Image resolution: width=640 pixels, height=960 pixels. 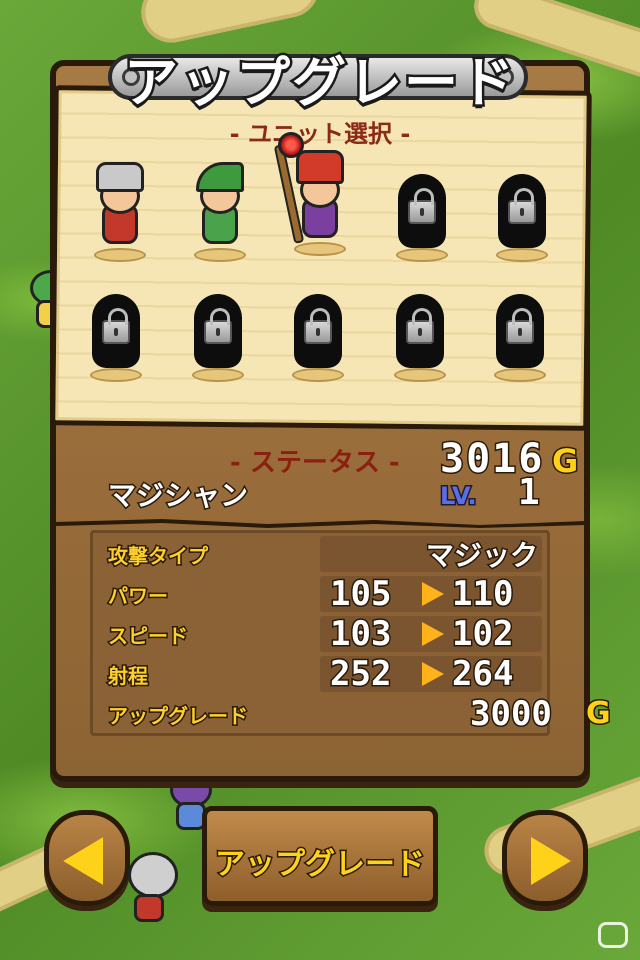 I want to click on unit-slot-mage, so click(x=316, y=194).